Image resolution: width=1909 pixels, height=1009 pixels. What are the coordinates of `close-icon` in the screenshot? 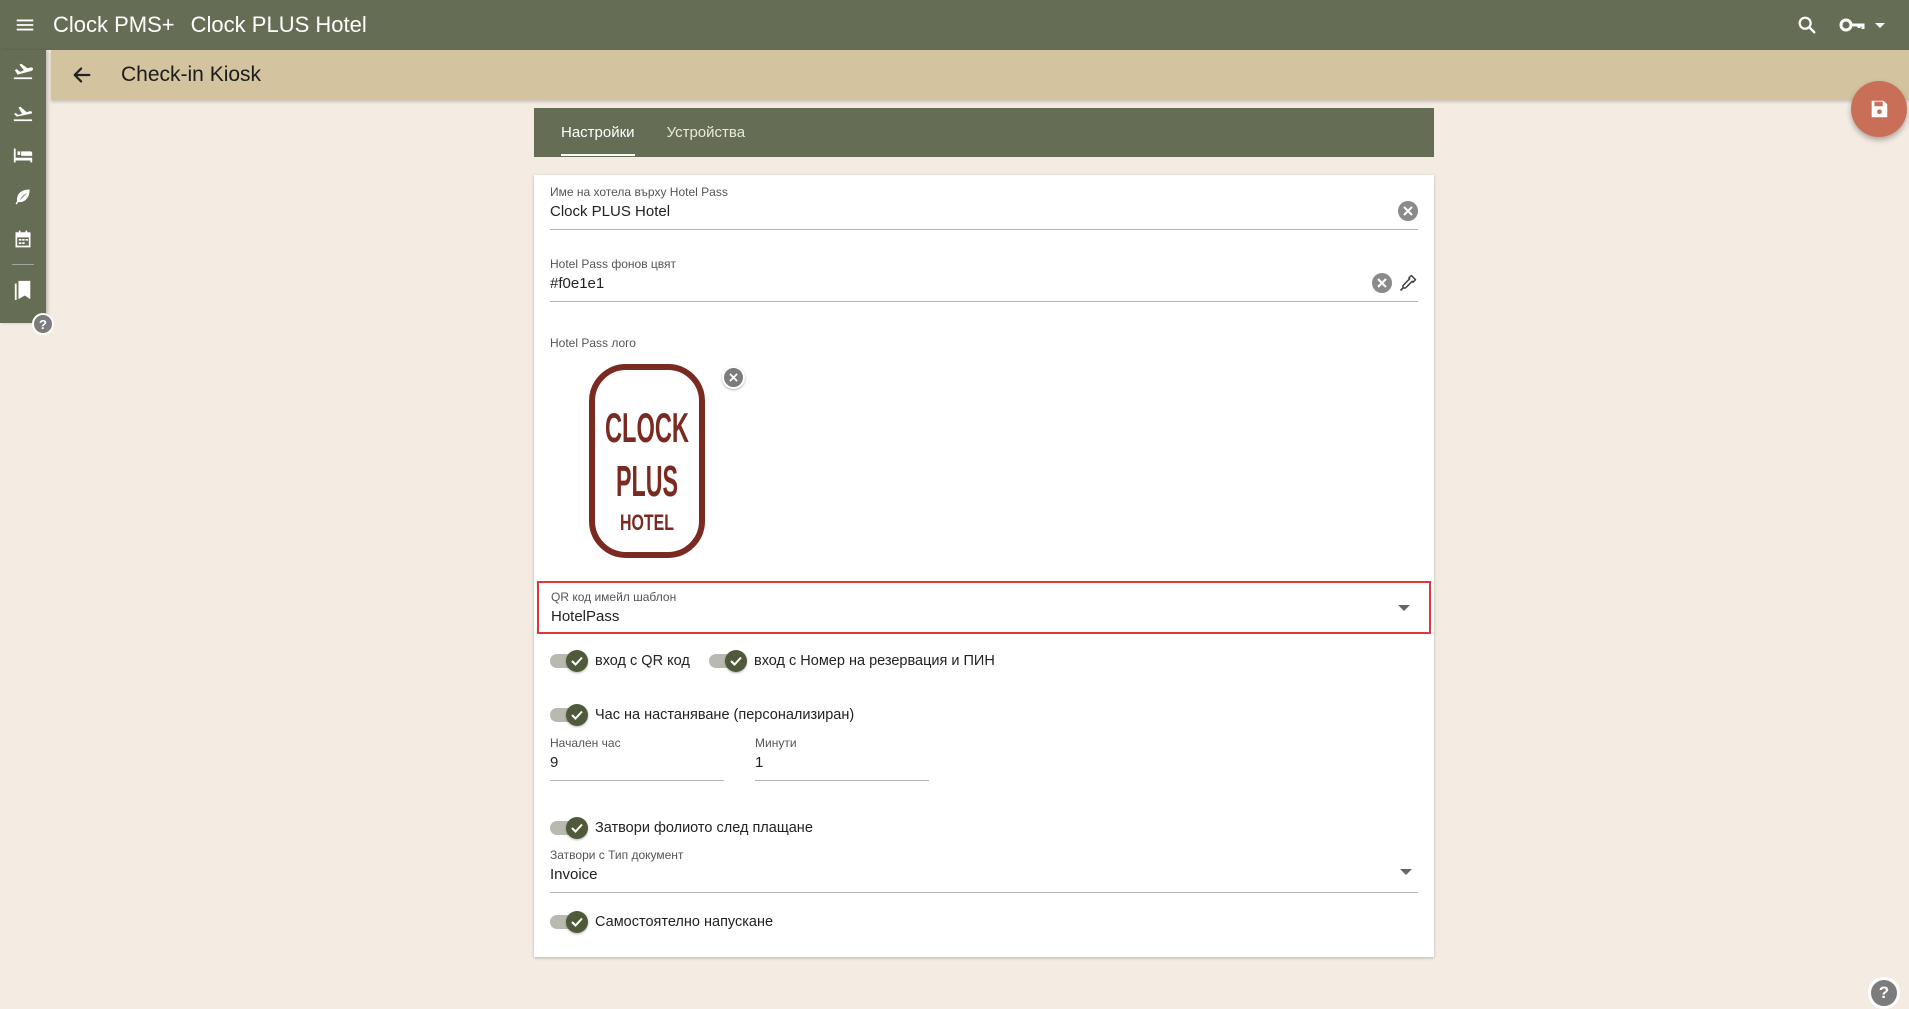 It's located at (733, 377).